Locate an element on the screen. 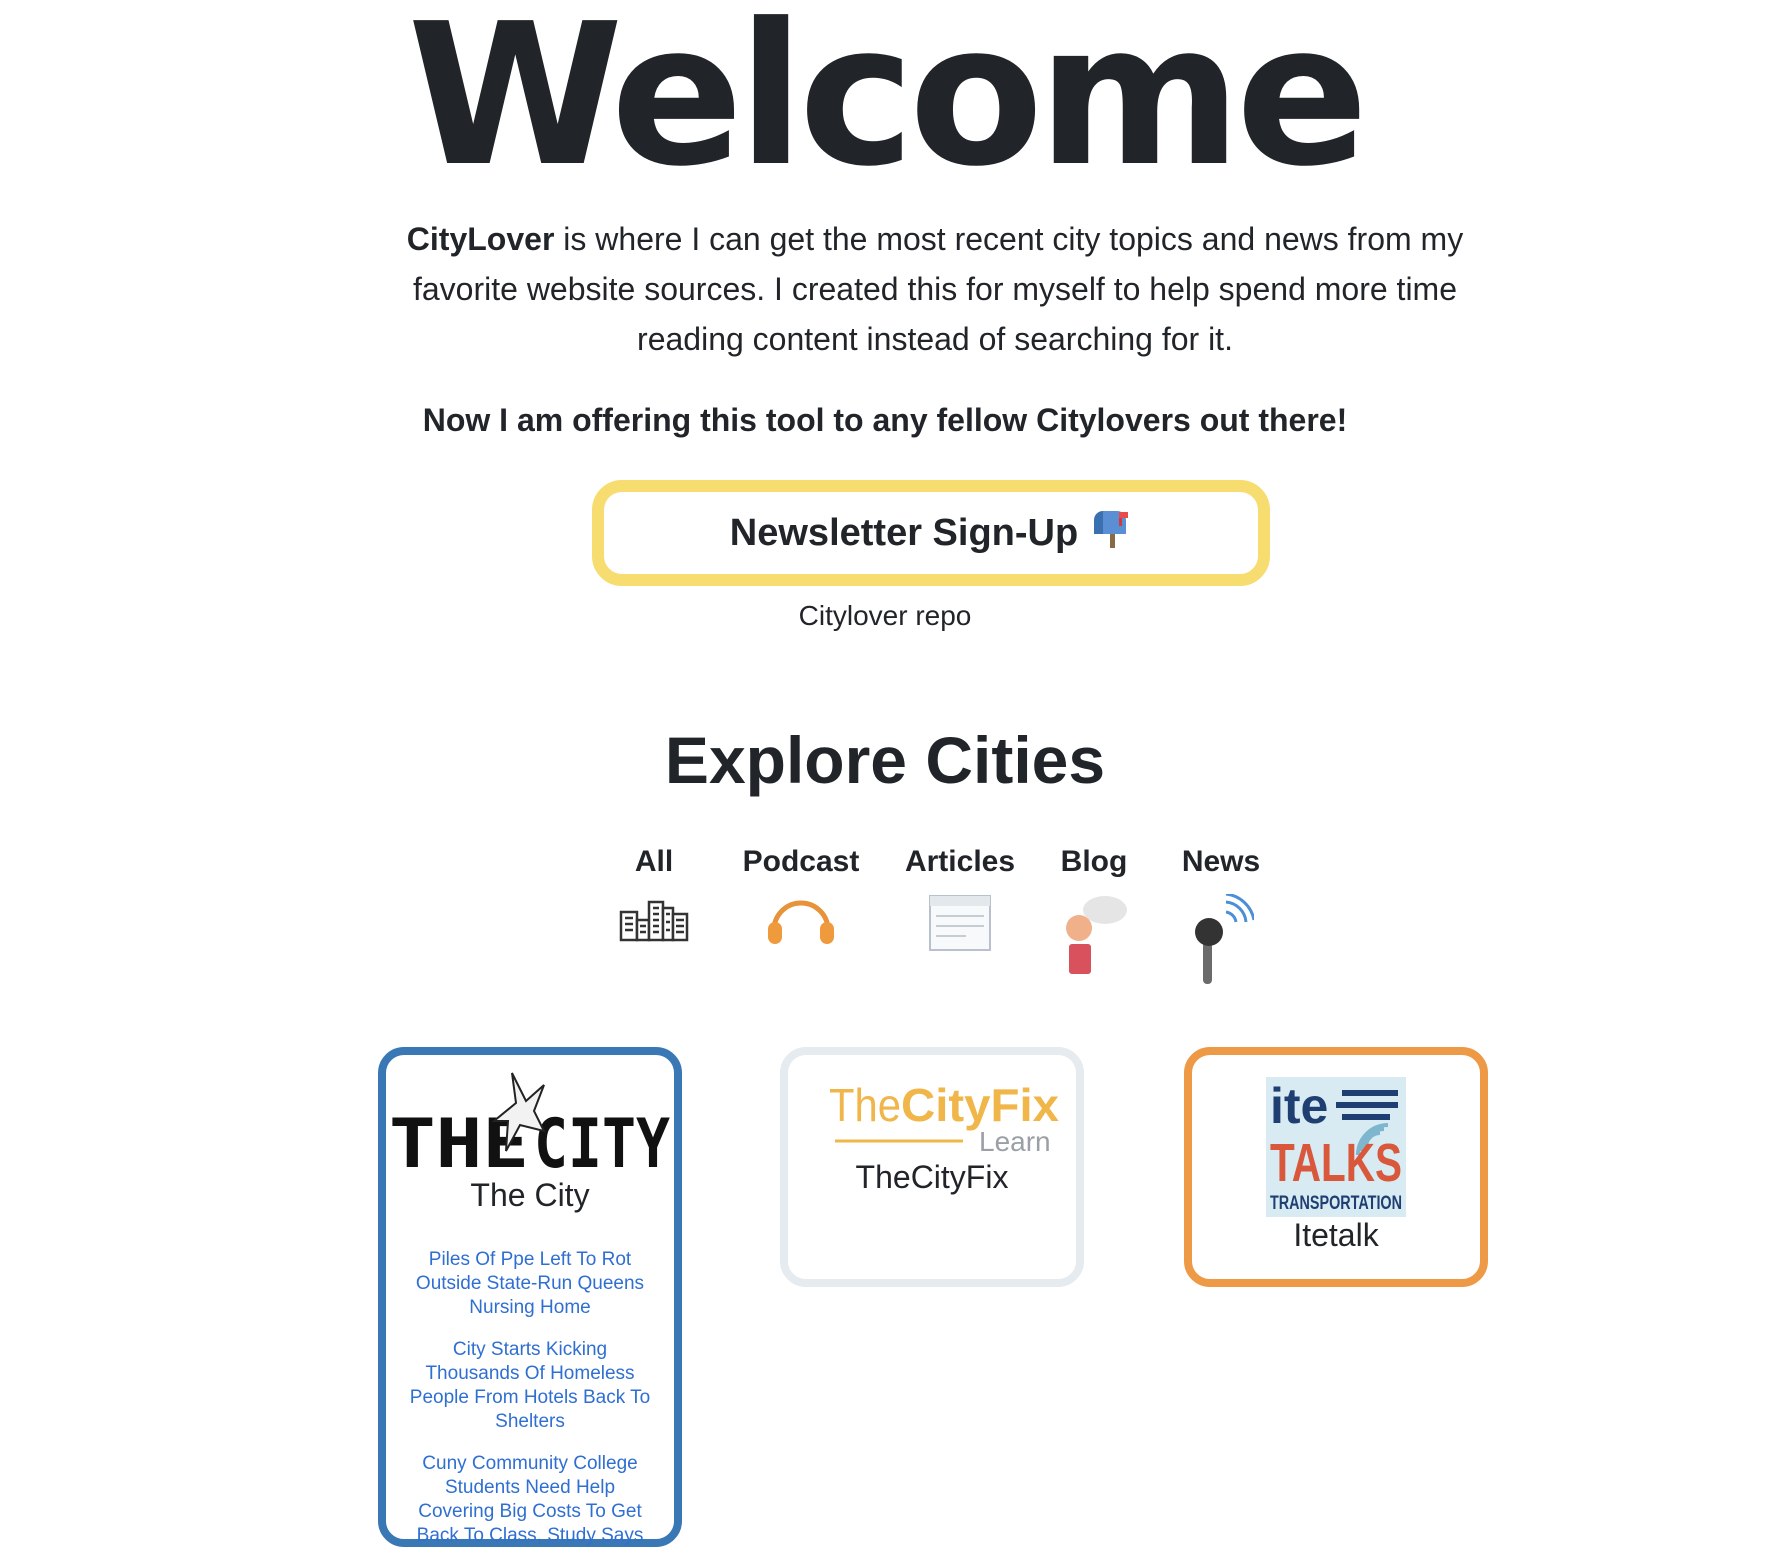 The height and width of the screenshot is (1548, 1770). city-buildings-icon is located at coordinates (654, 918).